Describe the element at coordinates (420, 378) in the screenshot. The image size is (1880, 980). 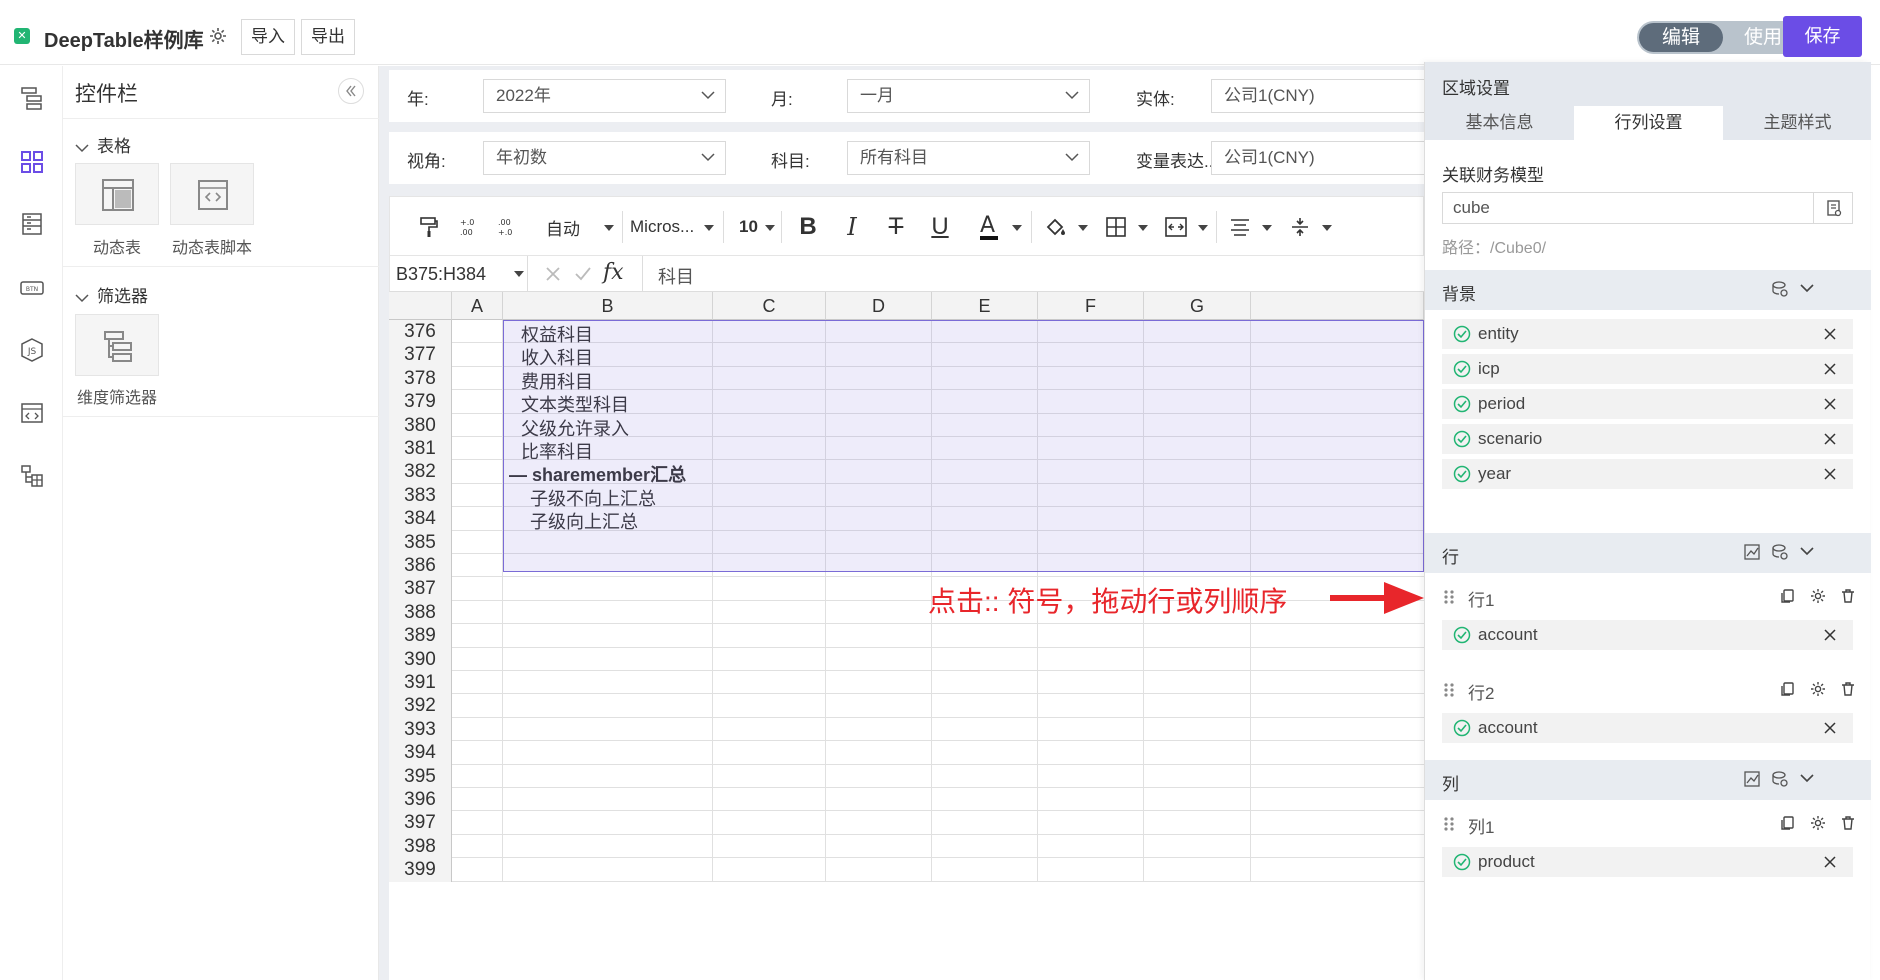
I see `row-header: 378` at that location.